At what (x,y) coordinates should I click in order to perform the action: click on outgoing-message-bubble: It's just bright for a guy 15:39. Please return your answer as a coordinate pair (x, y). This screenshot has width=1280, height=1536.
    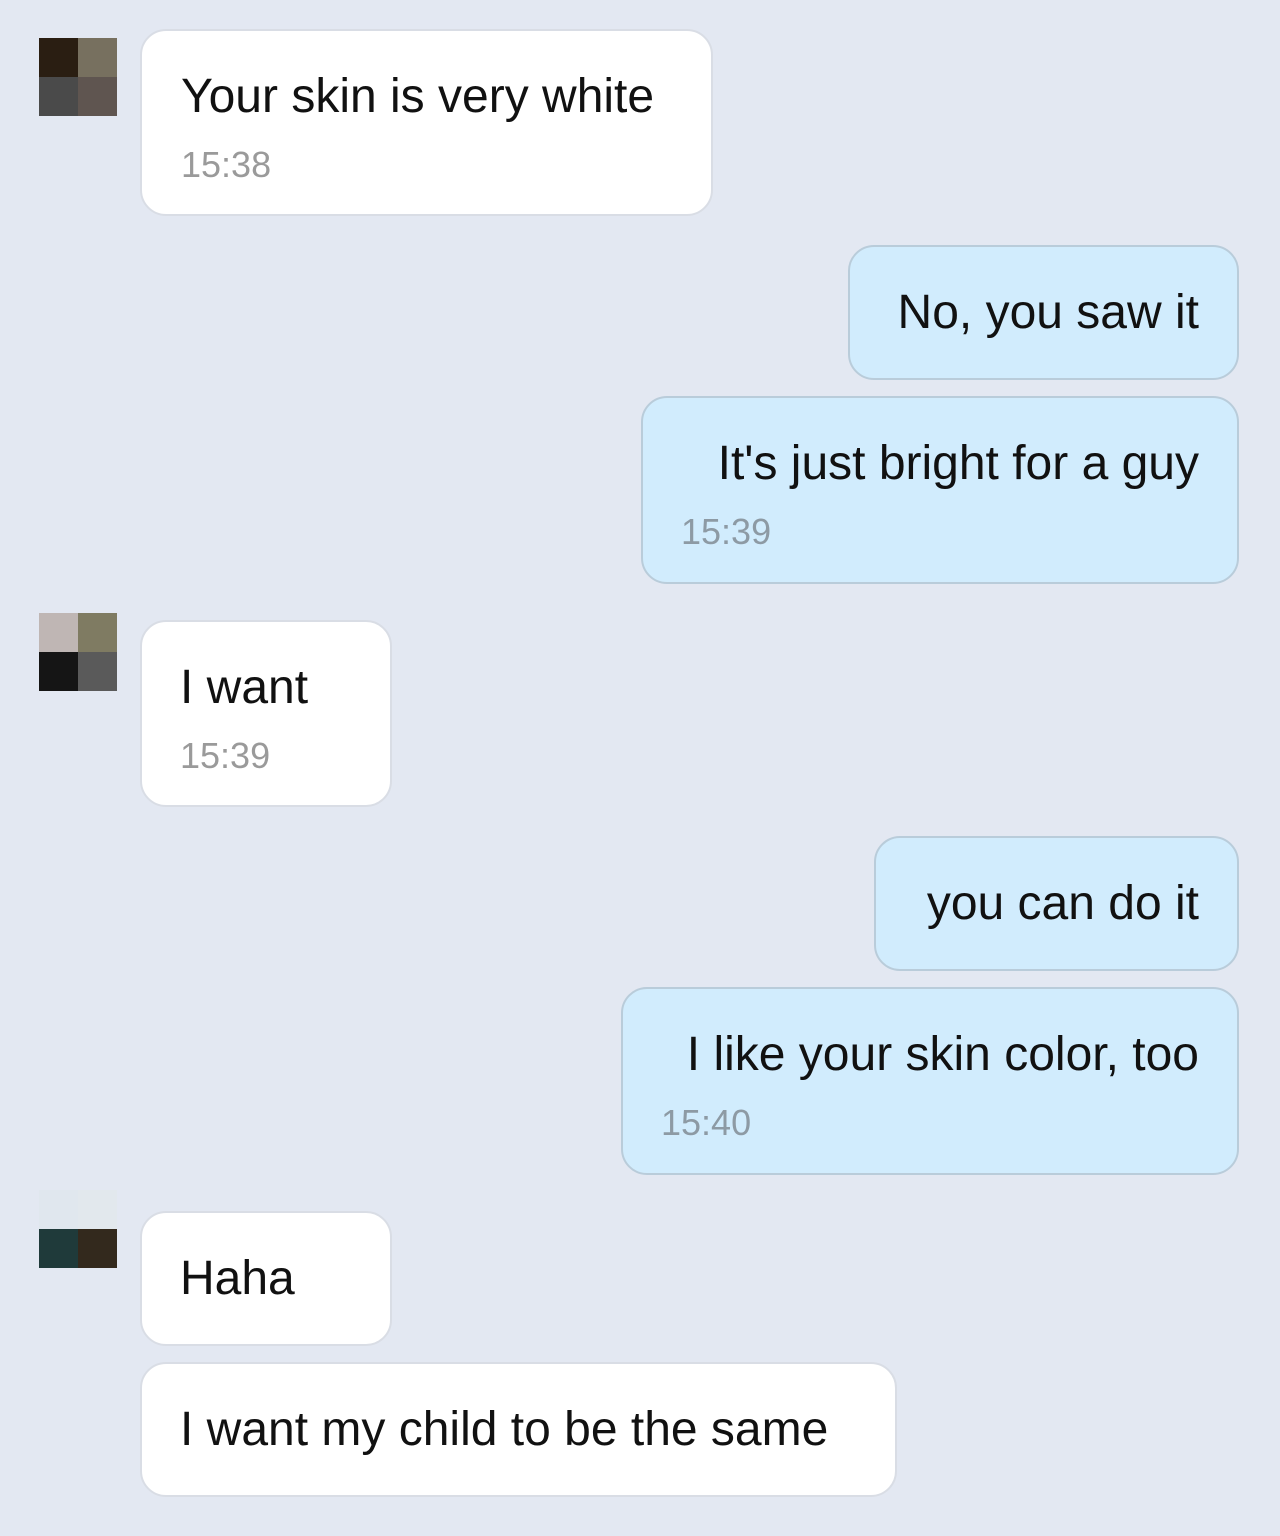
    Looking at the image, I should click on (940, 490).